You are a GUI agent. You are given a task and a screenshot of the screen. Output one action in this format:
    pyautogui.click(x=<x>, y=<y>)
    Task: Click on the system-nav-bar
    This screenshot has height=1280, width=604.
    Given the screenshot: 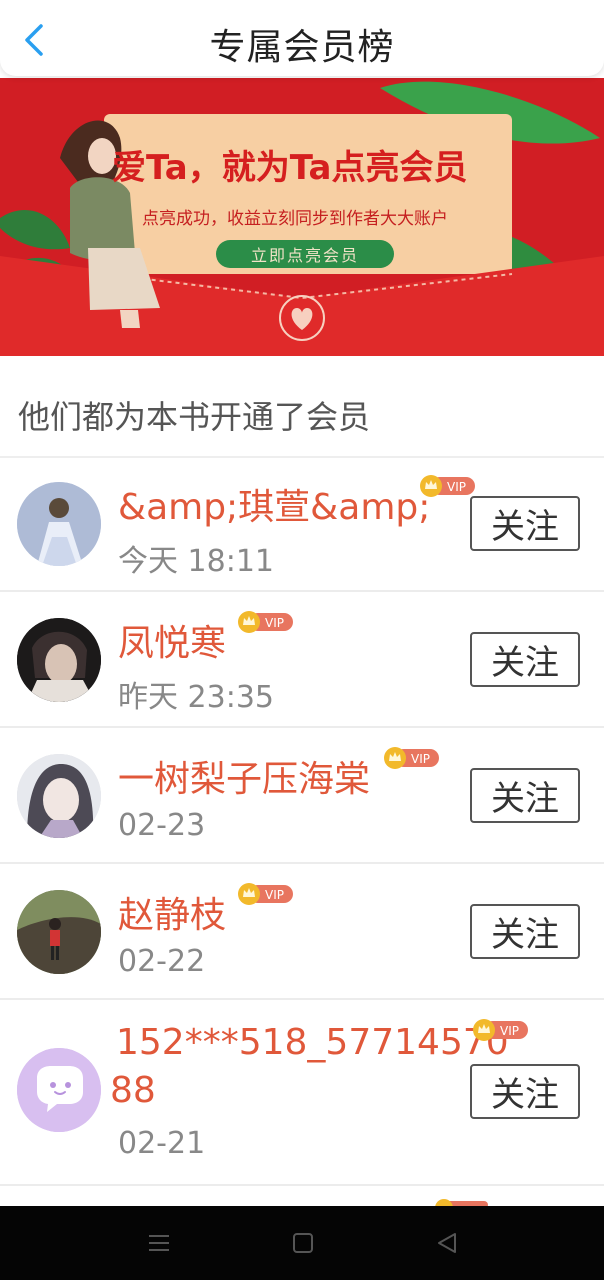 What is the action you would take?
    pyautogui.click(x=302, y=1243)
    